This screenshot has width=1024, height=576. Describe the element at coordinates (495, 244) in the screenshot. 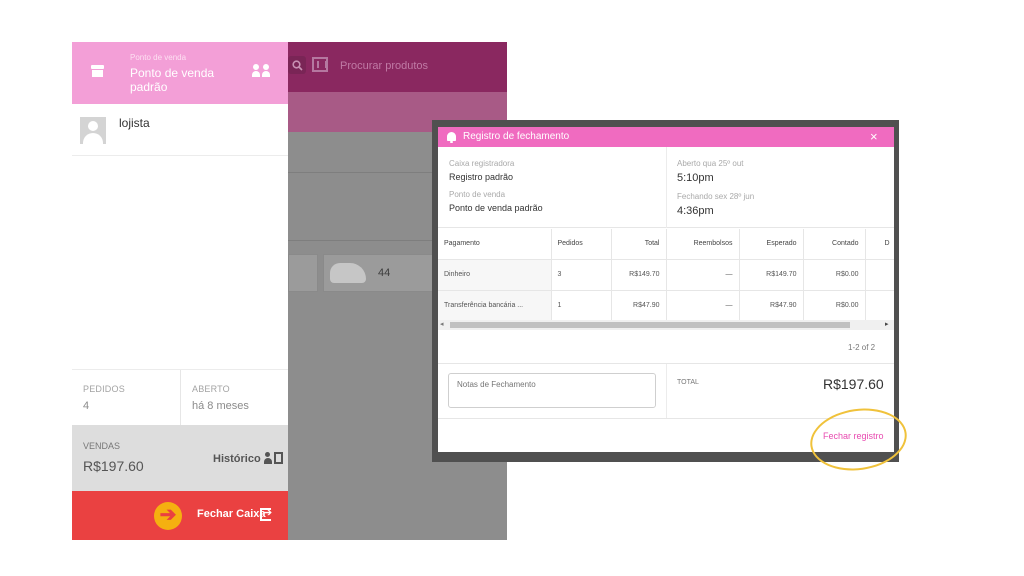

I see `column-header: Pagamento` at that location.